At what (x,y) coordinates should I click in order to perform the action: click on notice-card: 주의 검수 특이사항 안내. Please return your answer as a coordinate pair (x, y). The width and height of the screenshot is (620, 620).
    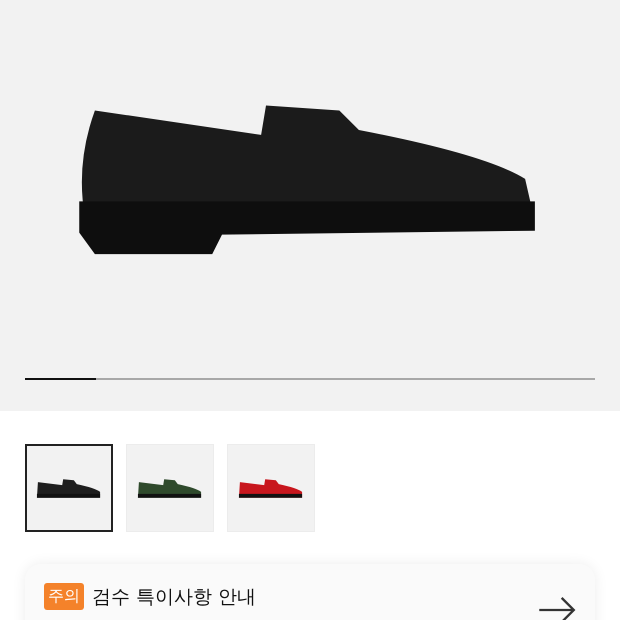
    Looking at the image, I should click on (310, 592).